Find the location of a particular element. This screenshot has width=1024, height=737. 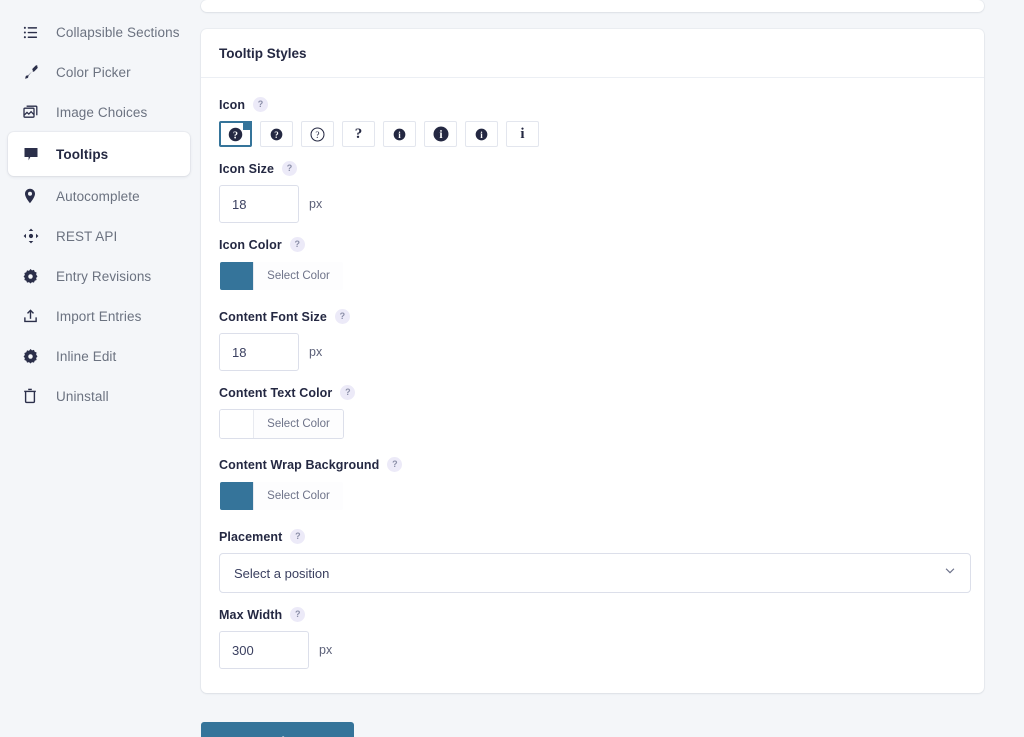

field-label: Icon ? is located at coordinates (592, 104).